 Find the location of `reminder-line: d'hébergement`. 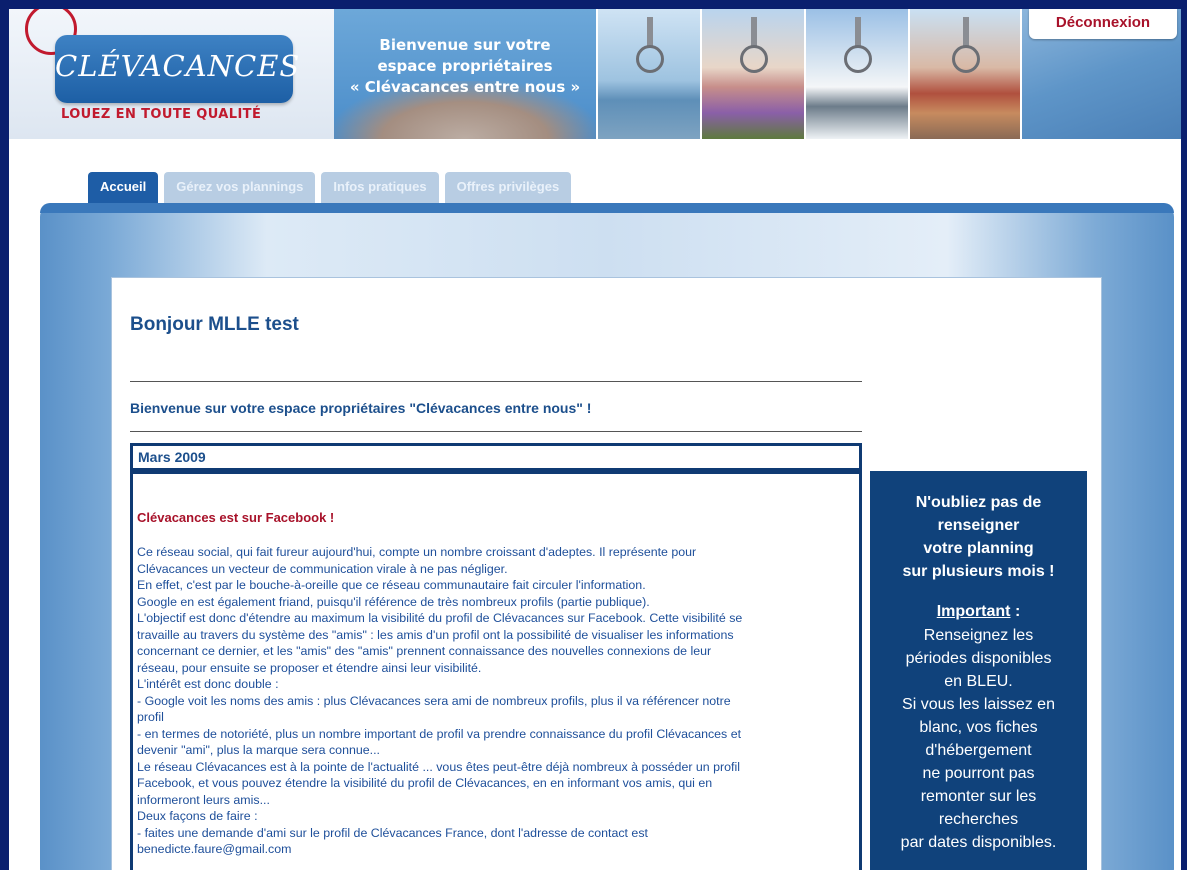

reminder-line: d'hébergement is located at coordinates (978, 750).